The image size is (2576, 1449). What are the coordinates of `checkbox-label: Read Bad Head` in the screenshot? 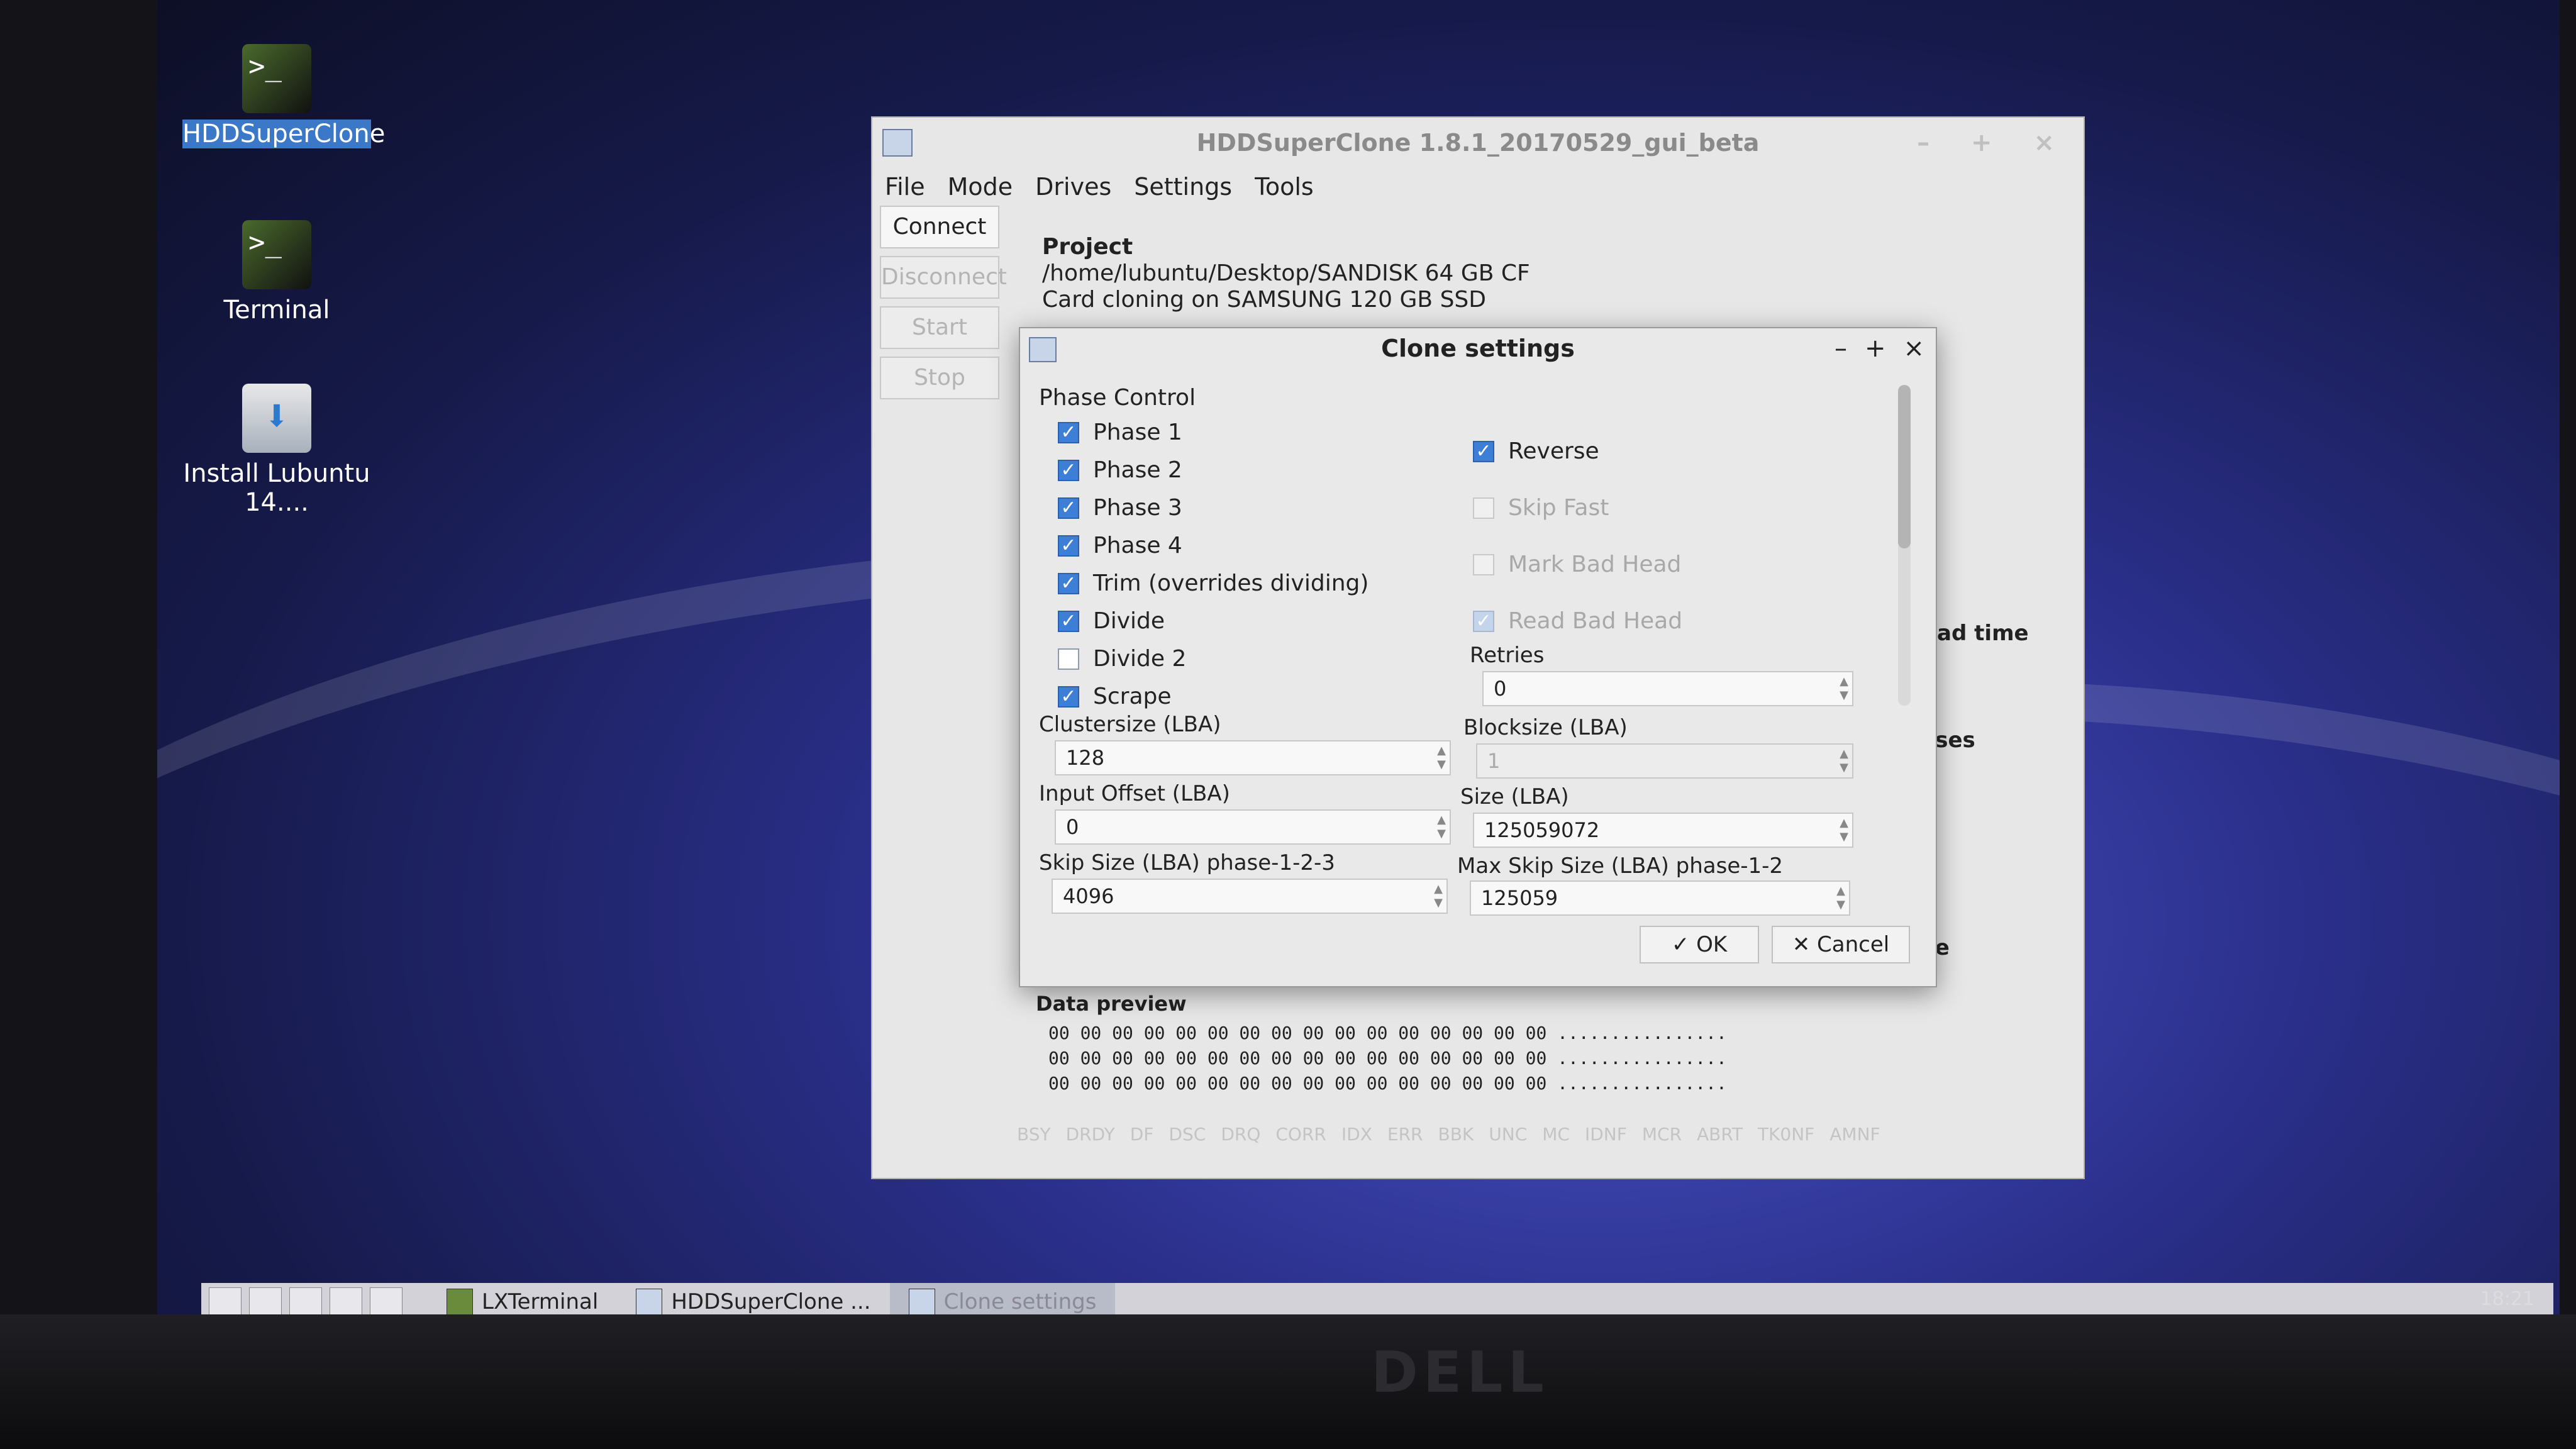 It's located at (1595, 621).